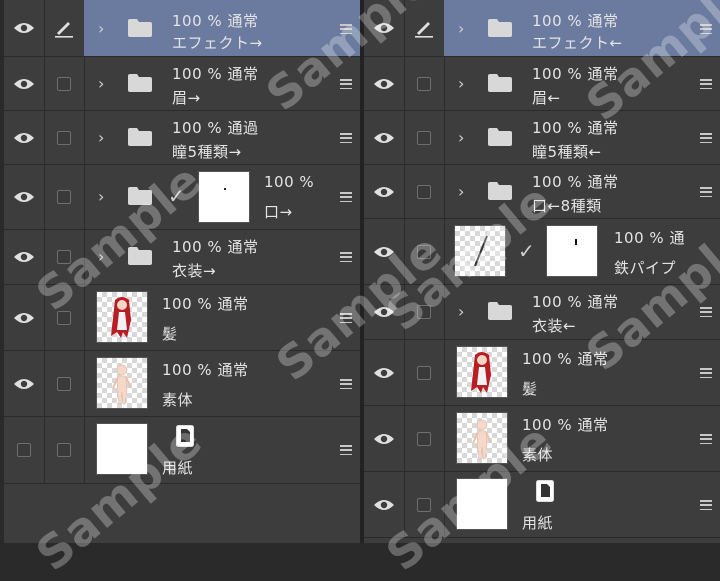 Image resolution: width=720 pixels, height=581 pixels. Describe the element at coordinates (182, 84) in the screenshot. I see `layer-row: › 100 % 通常 眉→` at that location.